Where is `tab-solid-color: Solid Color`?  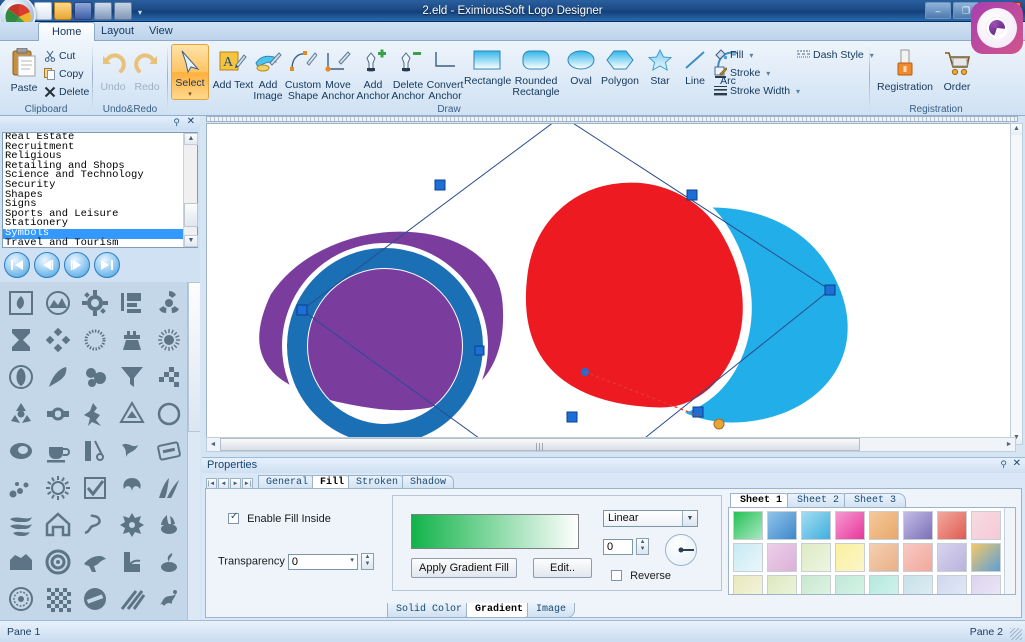
tab-solid-color: Solid Color is located at coordinates (429, 610).